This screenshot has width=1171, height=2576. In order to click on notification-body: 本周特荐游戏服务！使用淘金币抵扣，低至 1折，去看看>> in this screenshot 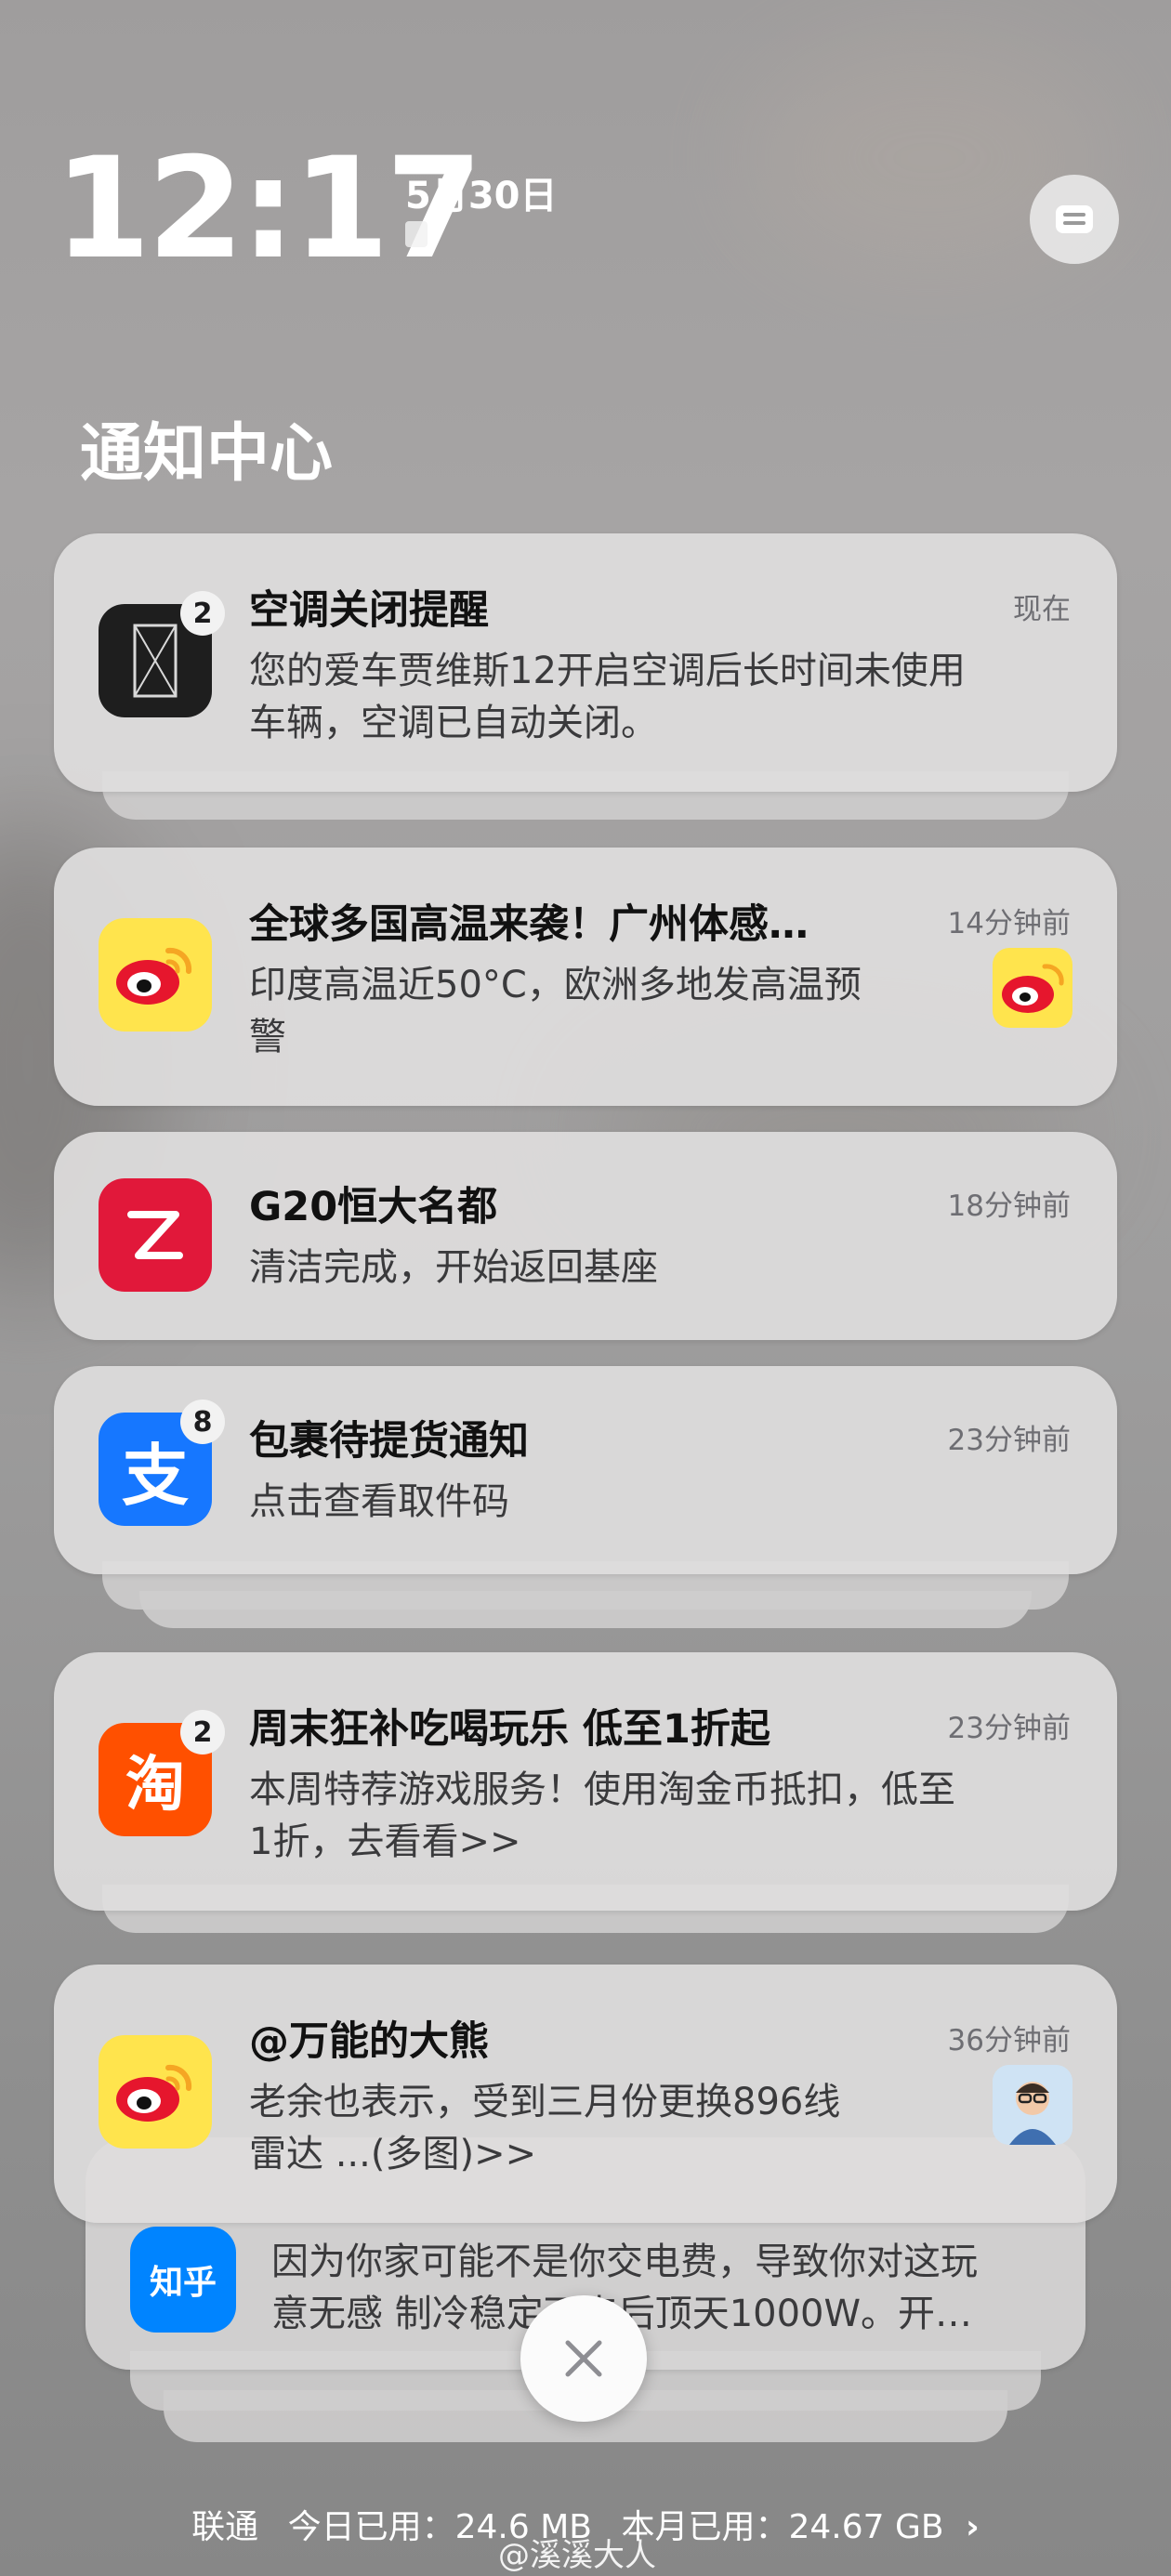, I will do `click(602, 1815)`.